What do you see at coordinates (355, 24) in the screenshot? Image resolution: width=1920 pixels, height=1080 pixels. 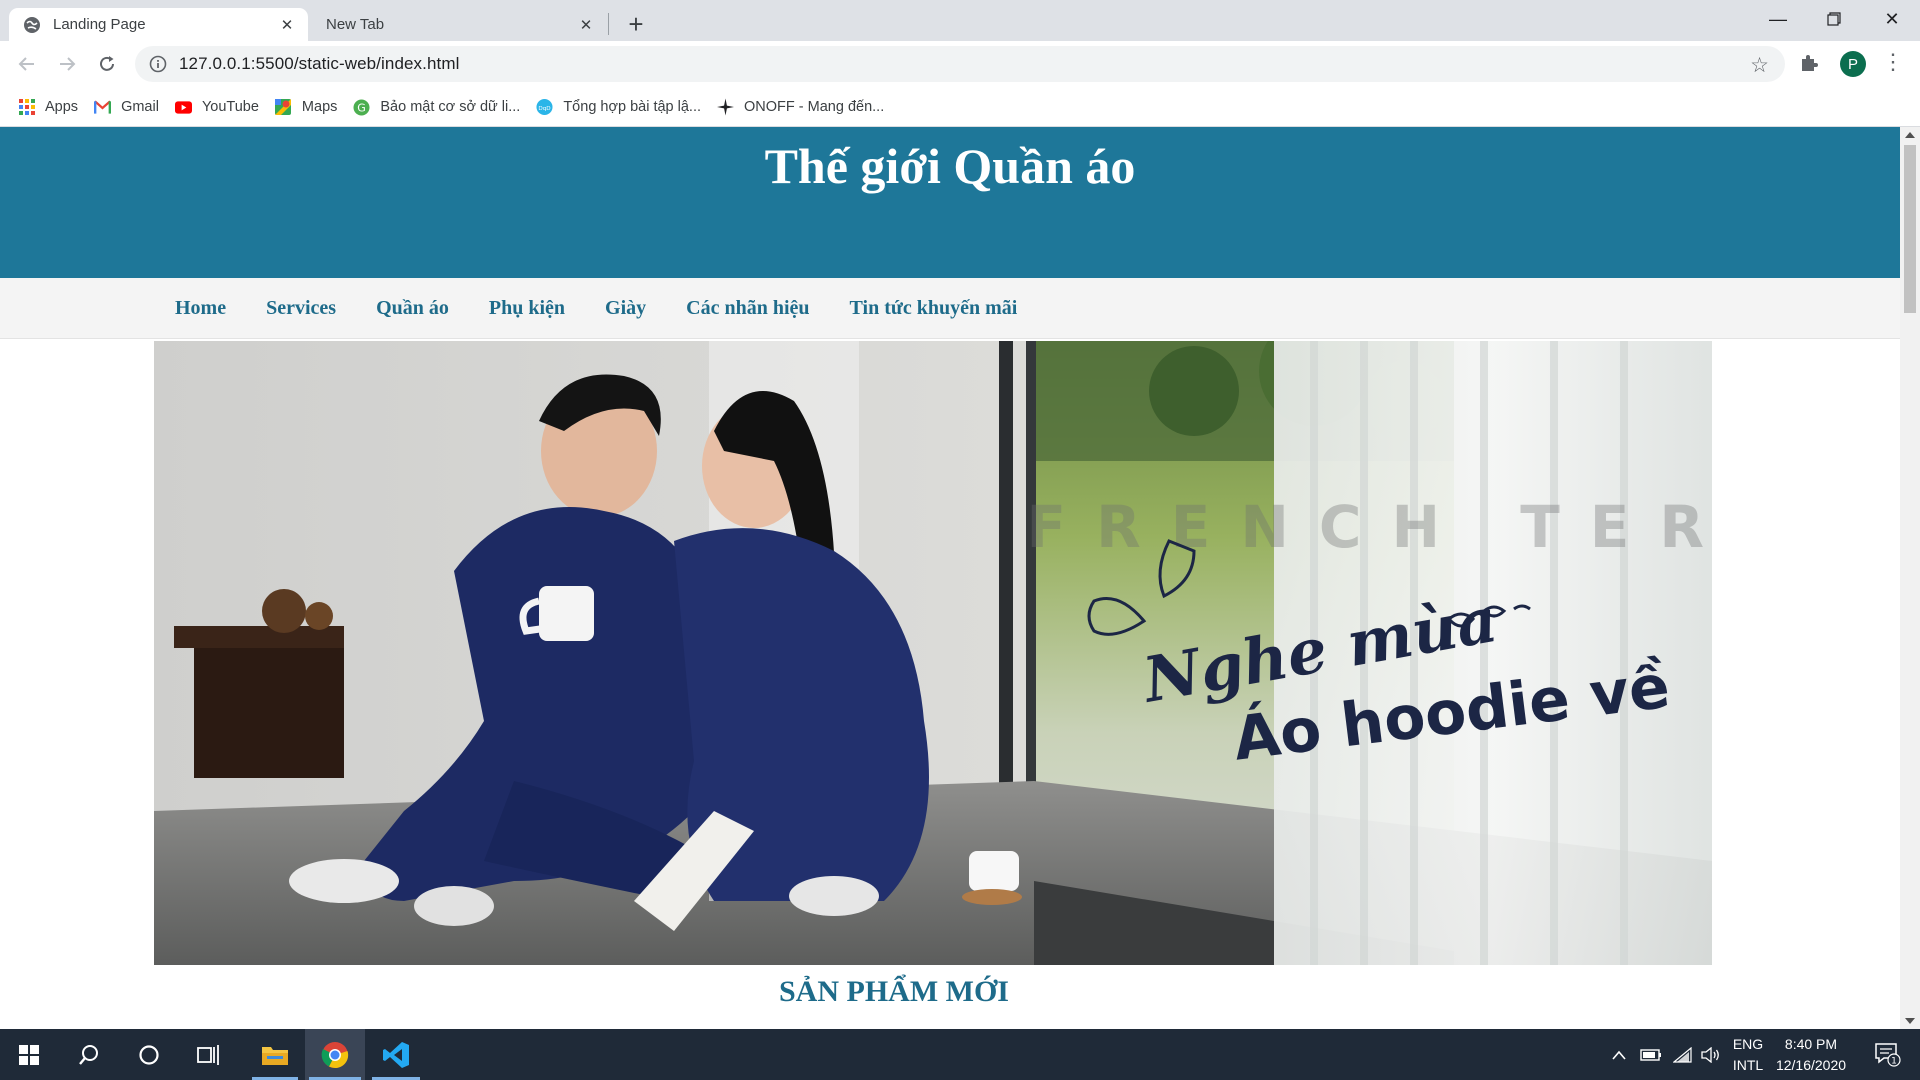 I see `tab-title: New Tab` at bounding box center [355, 24].